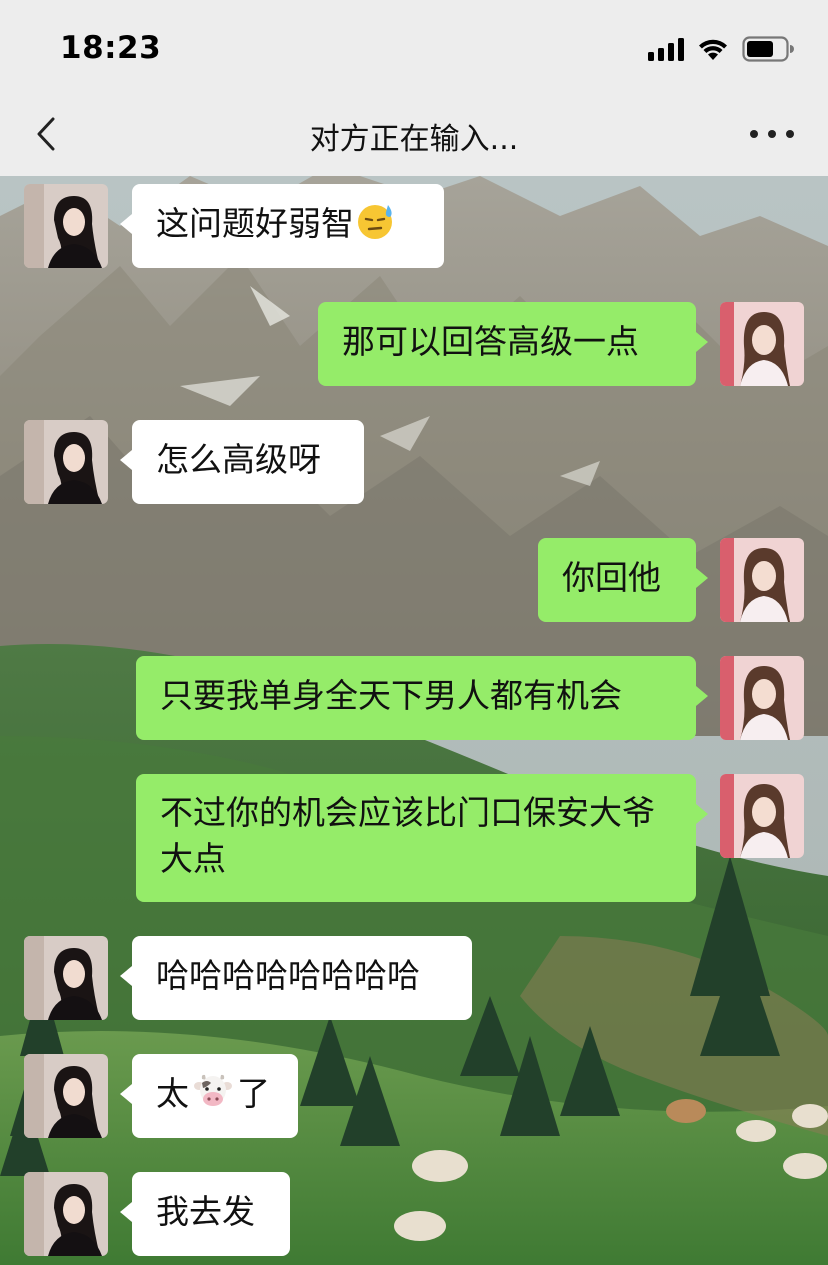  Describe the element at coordinates (611, 577) in the screenshot. I see `message-text: 你回他` at that location.